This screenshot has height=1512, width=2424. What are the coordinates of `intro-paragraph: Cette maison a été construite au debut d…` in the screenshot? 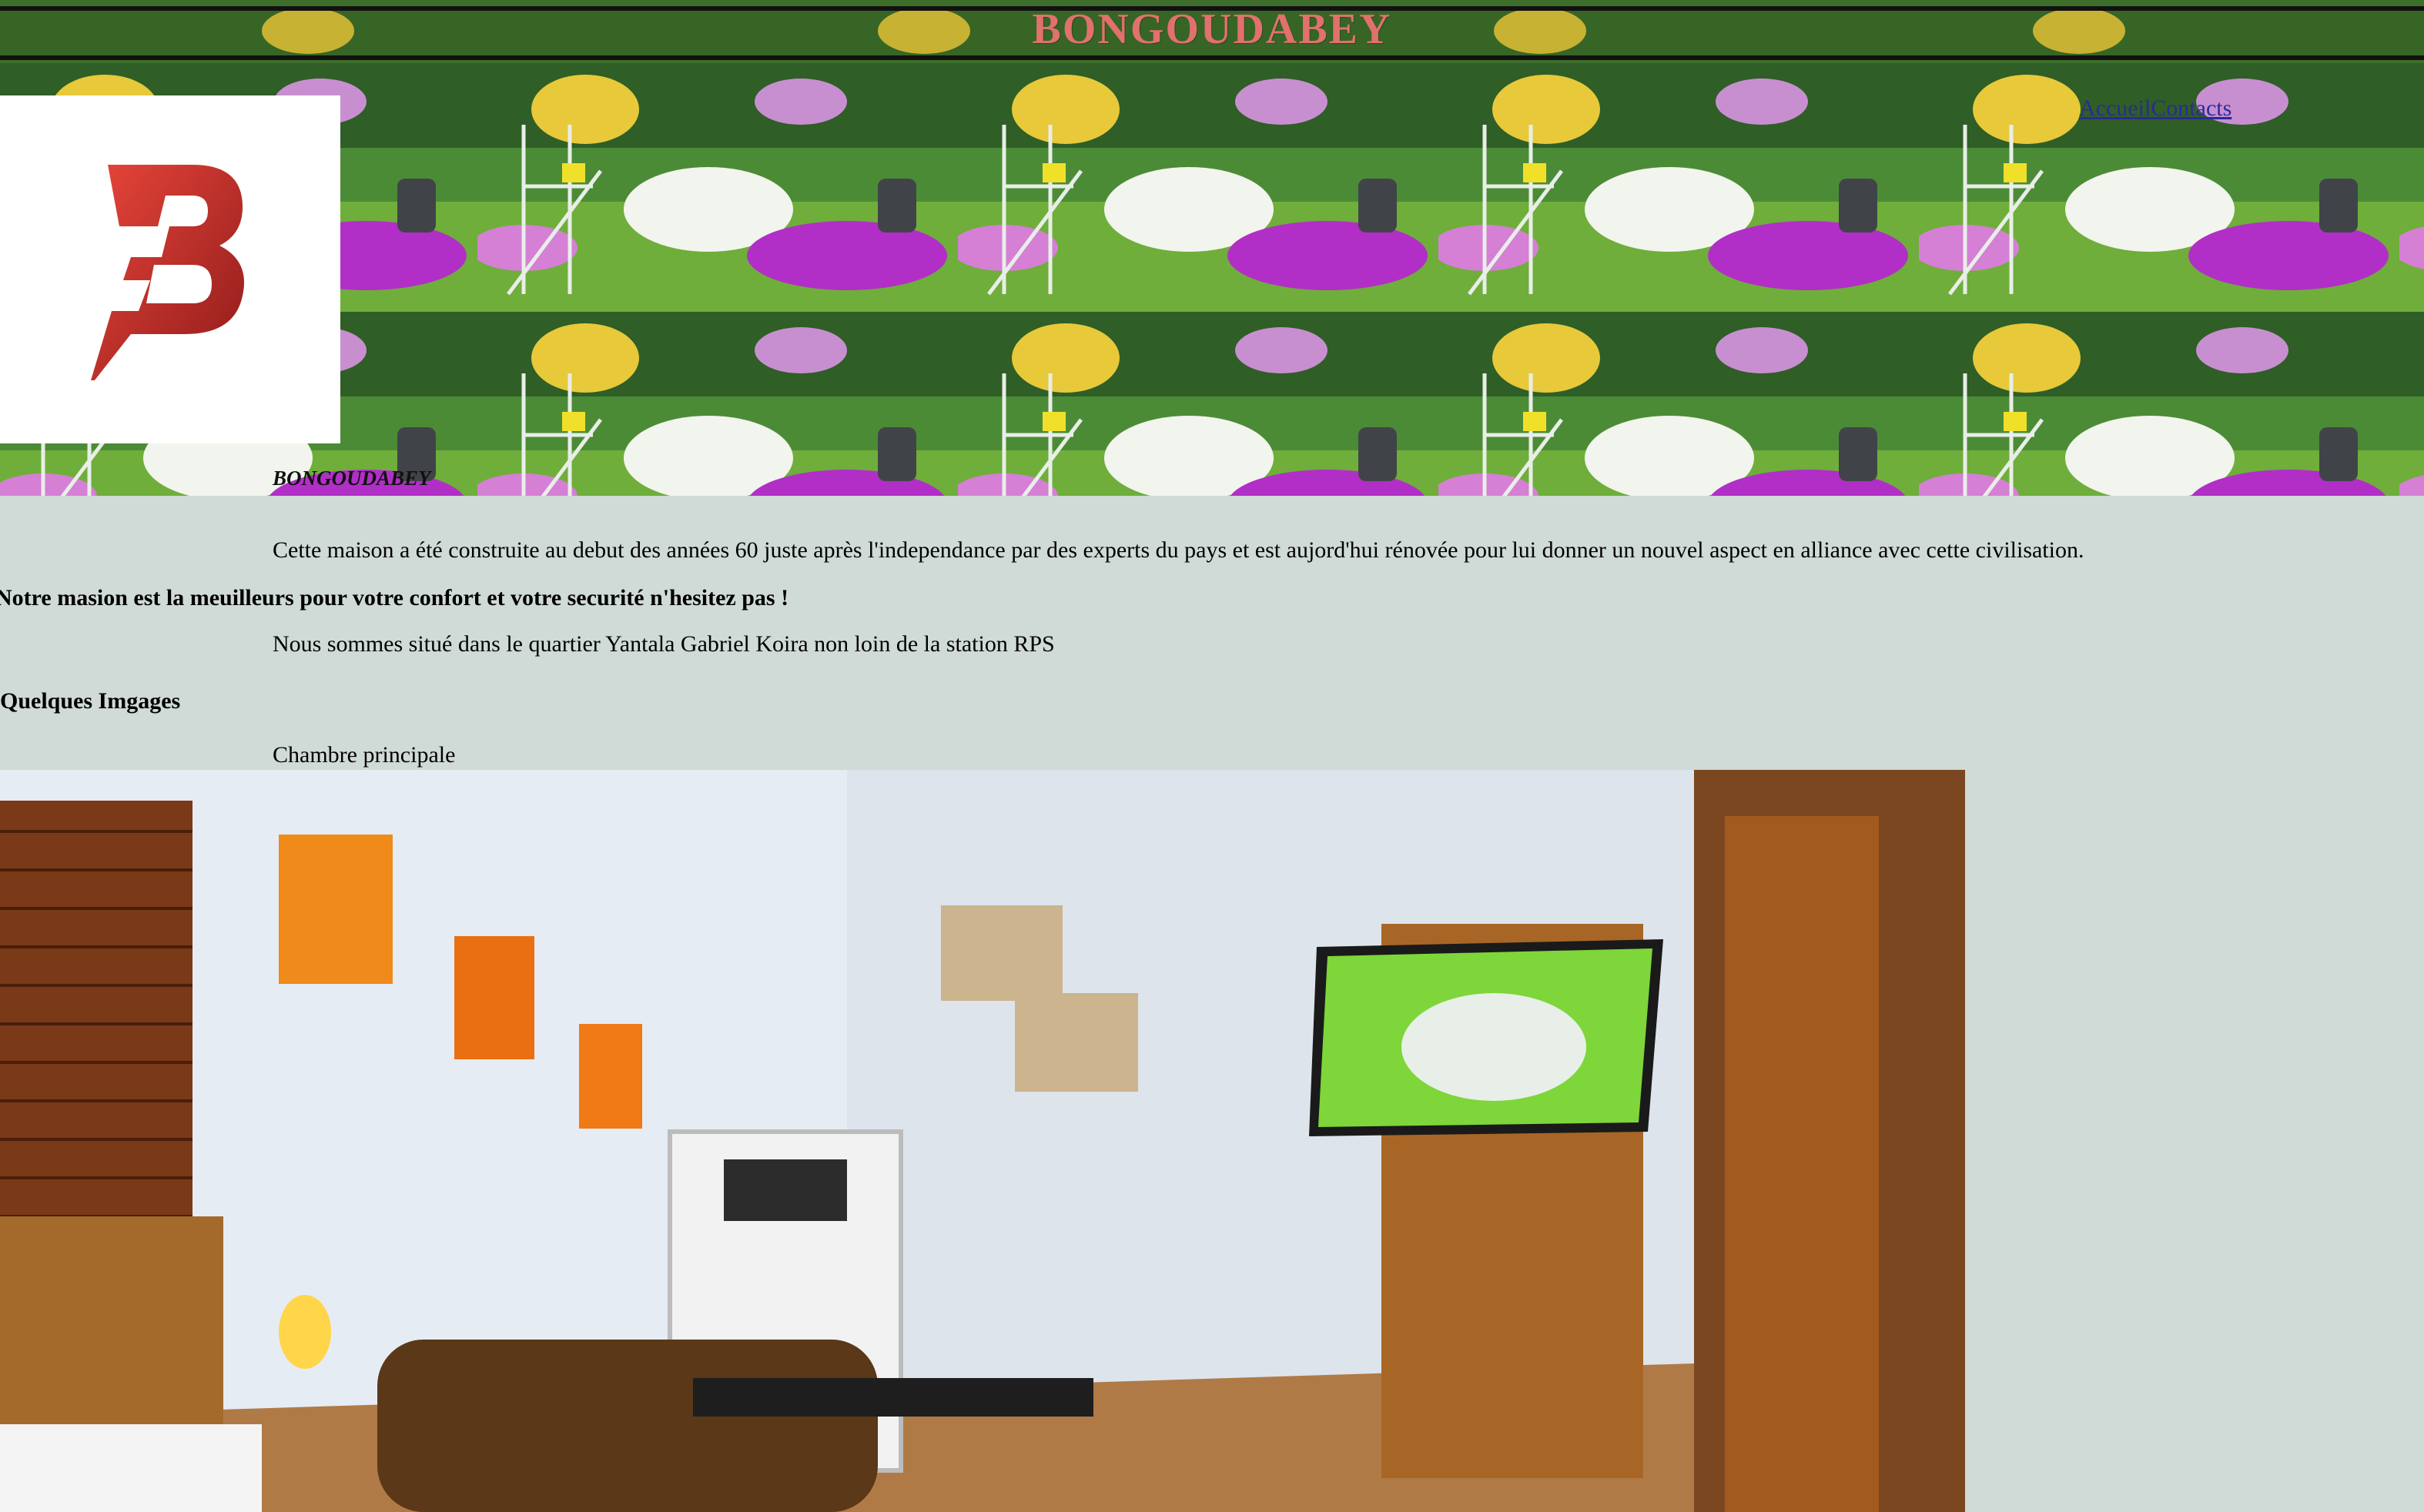 It's located at (1178, 550).